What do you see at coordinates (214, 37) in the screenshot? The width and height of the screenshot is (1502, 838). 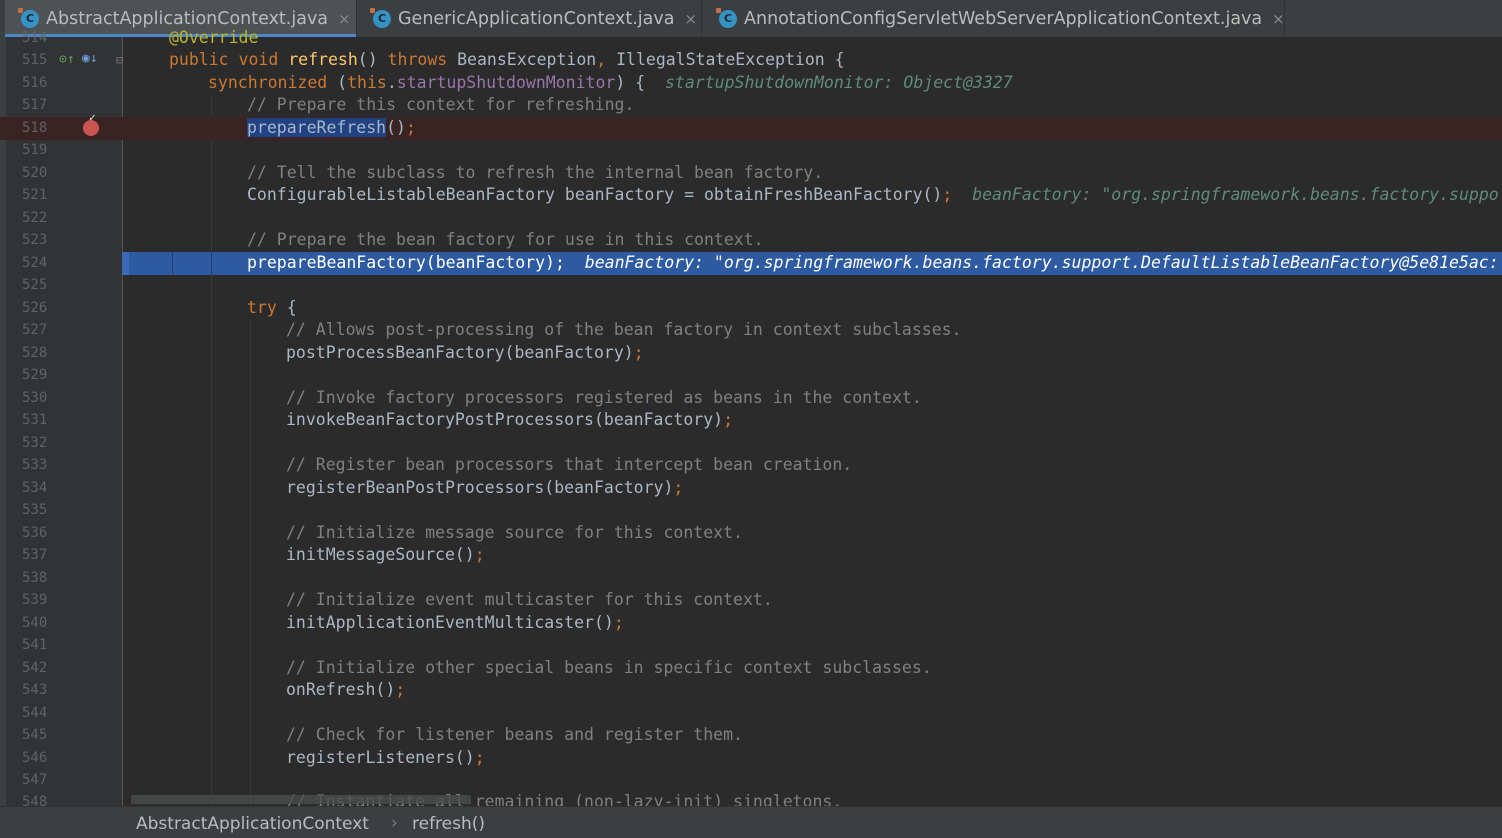 I see `code-text: @Override` at bounding box center [214, 37].